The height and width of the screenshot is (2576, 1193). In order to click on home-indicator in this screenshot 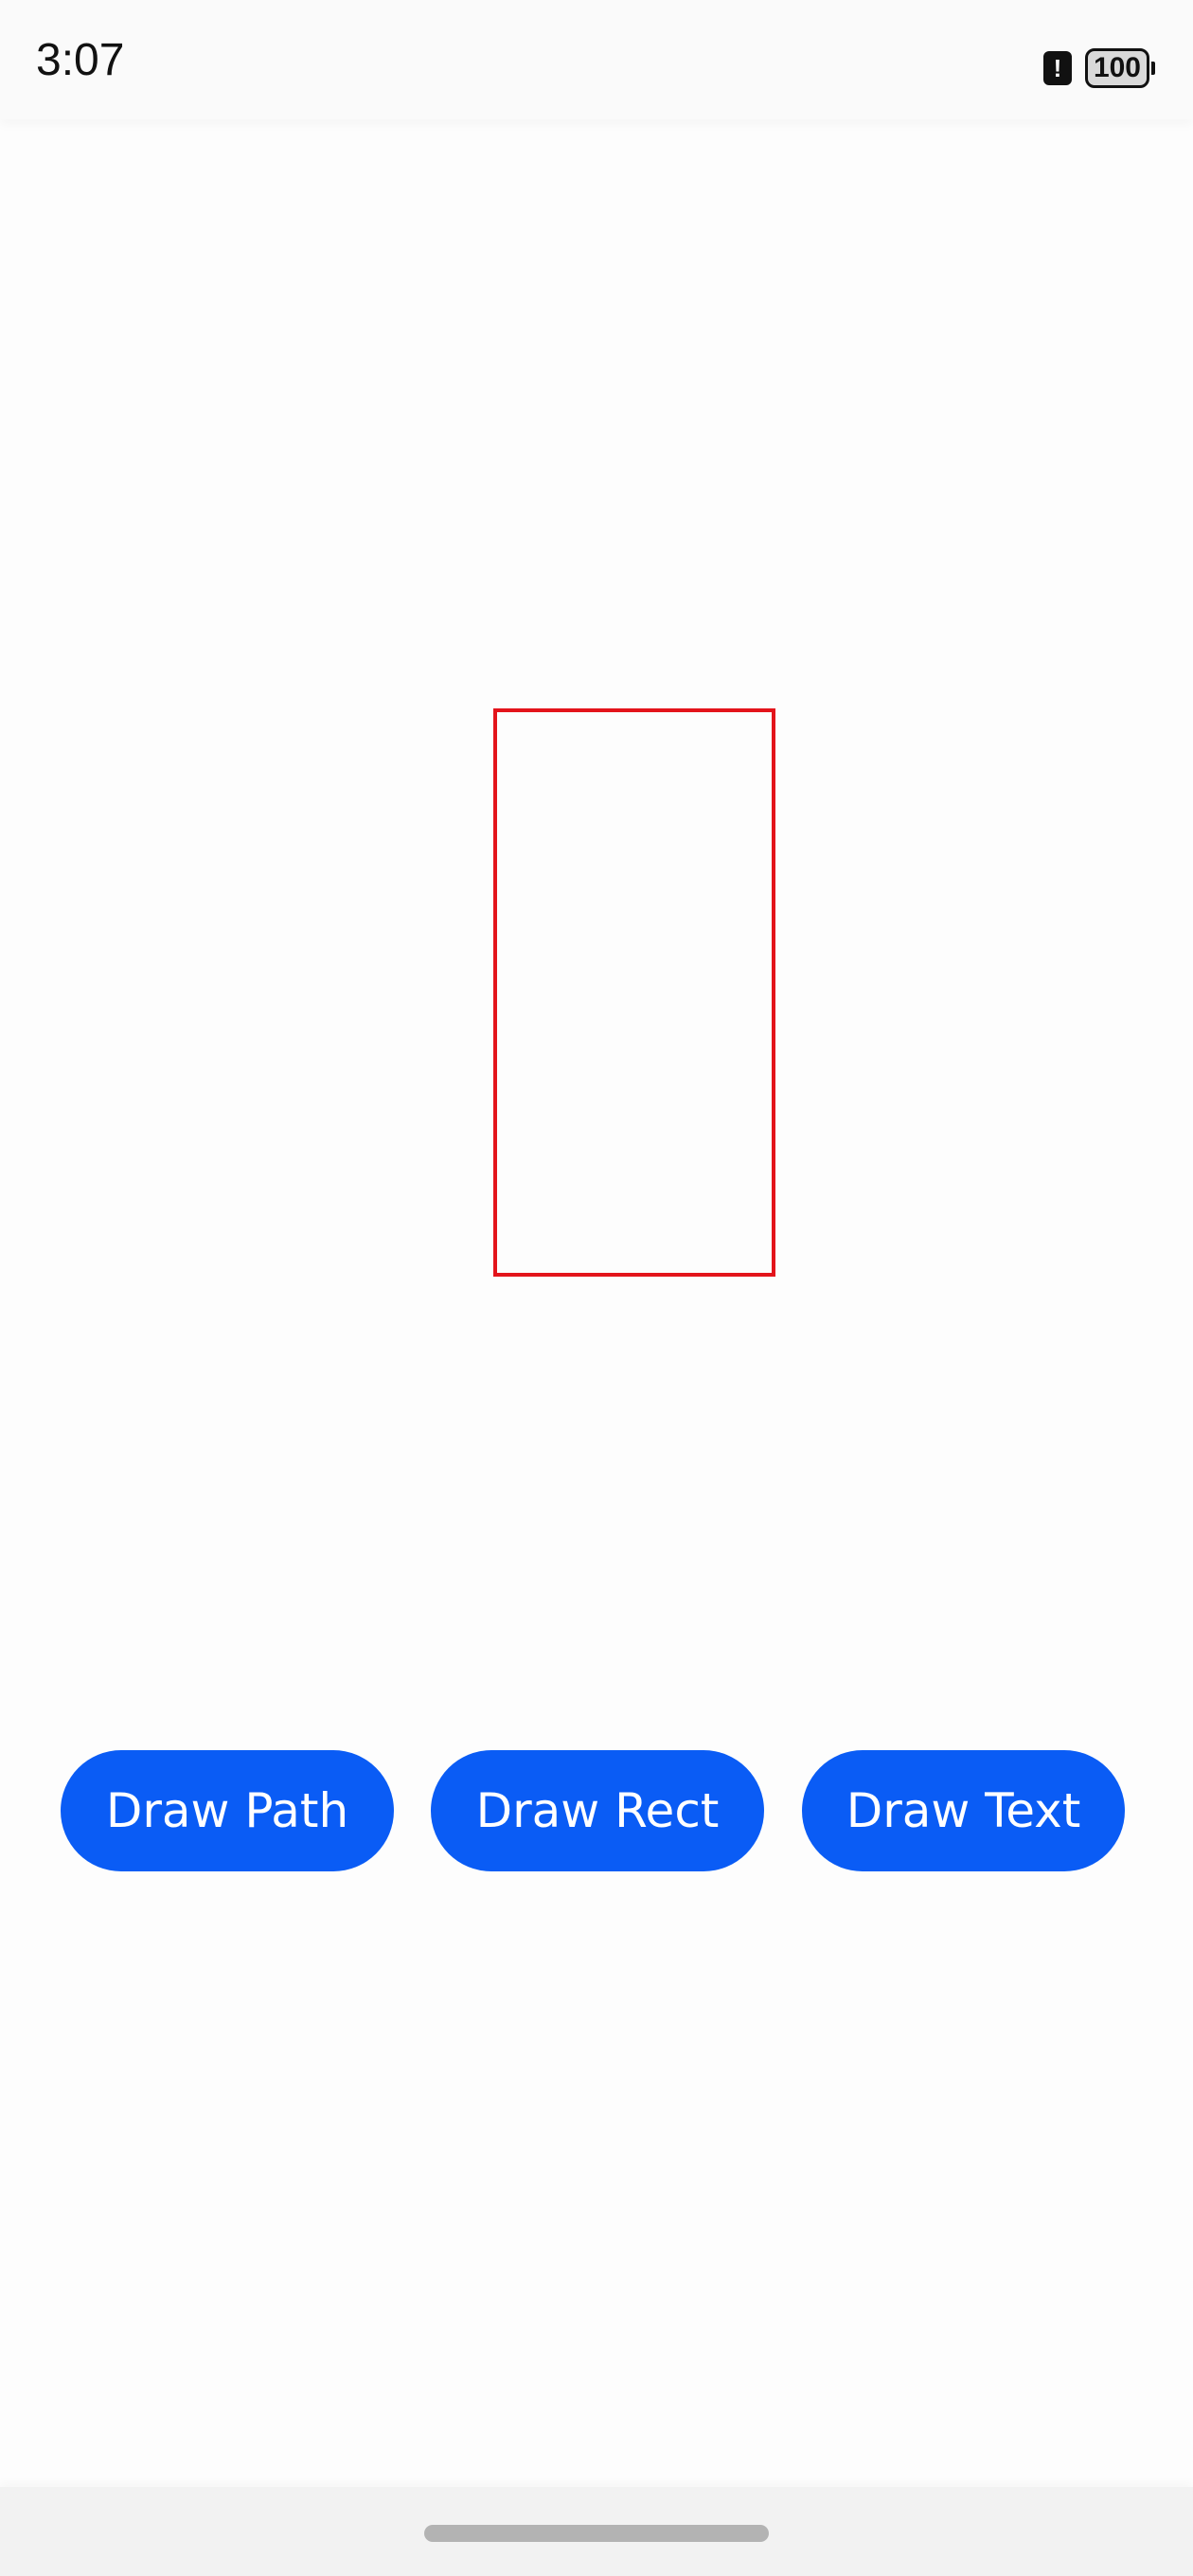, I will do `click(596, 2533)`.